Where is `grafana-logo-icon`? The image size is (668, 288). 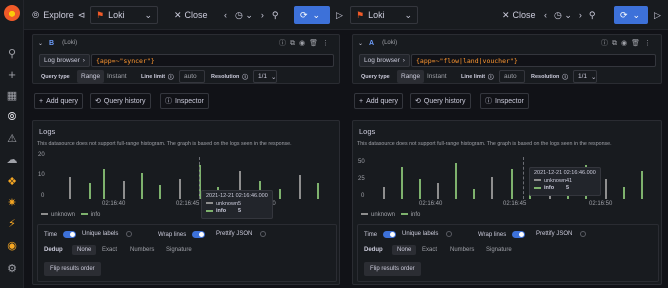 grafana-logo-icon is located at coordinates (12, 13).